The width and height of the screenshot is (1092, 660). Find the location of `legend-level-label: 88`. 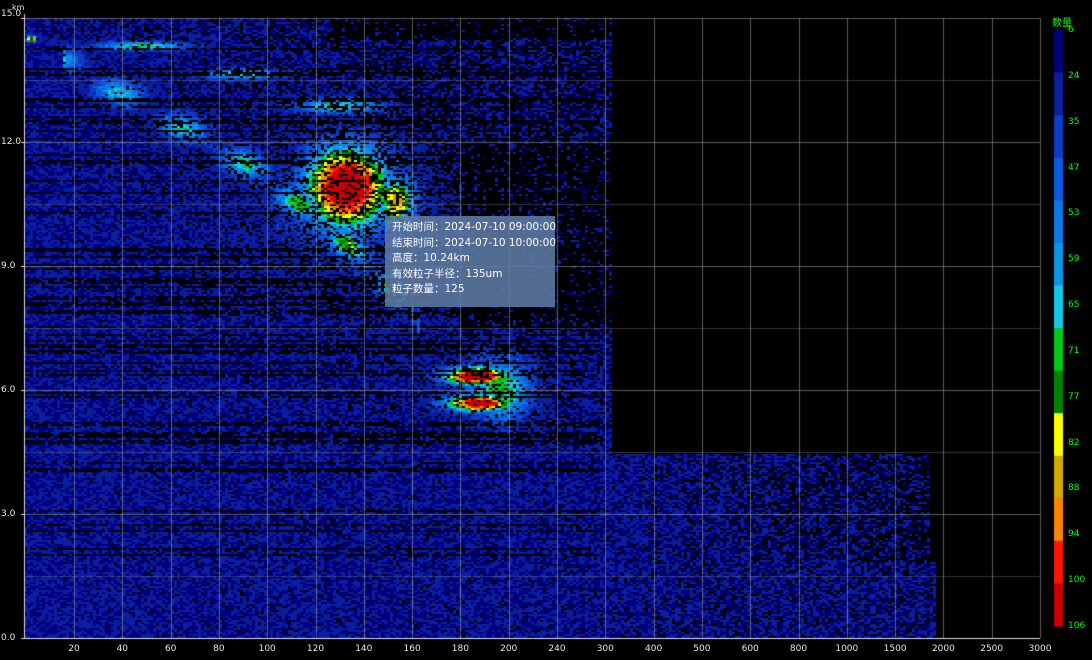

legend-level-label: 88 is located at coordinates (1074, 488).